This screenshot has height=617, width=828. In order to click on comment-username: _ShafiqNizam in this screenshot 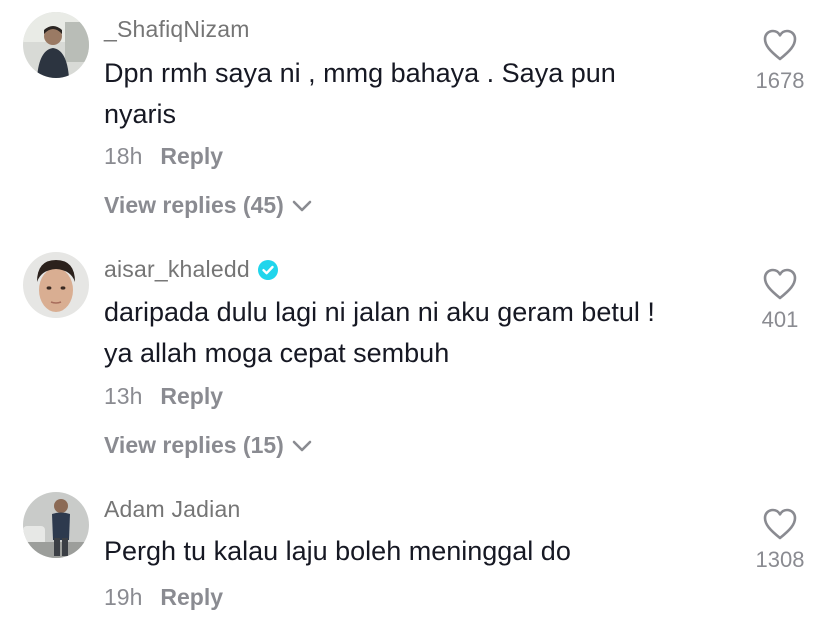, I will do `click(177, 29)`.